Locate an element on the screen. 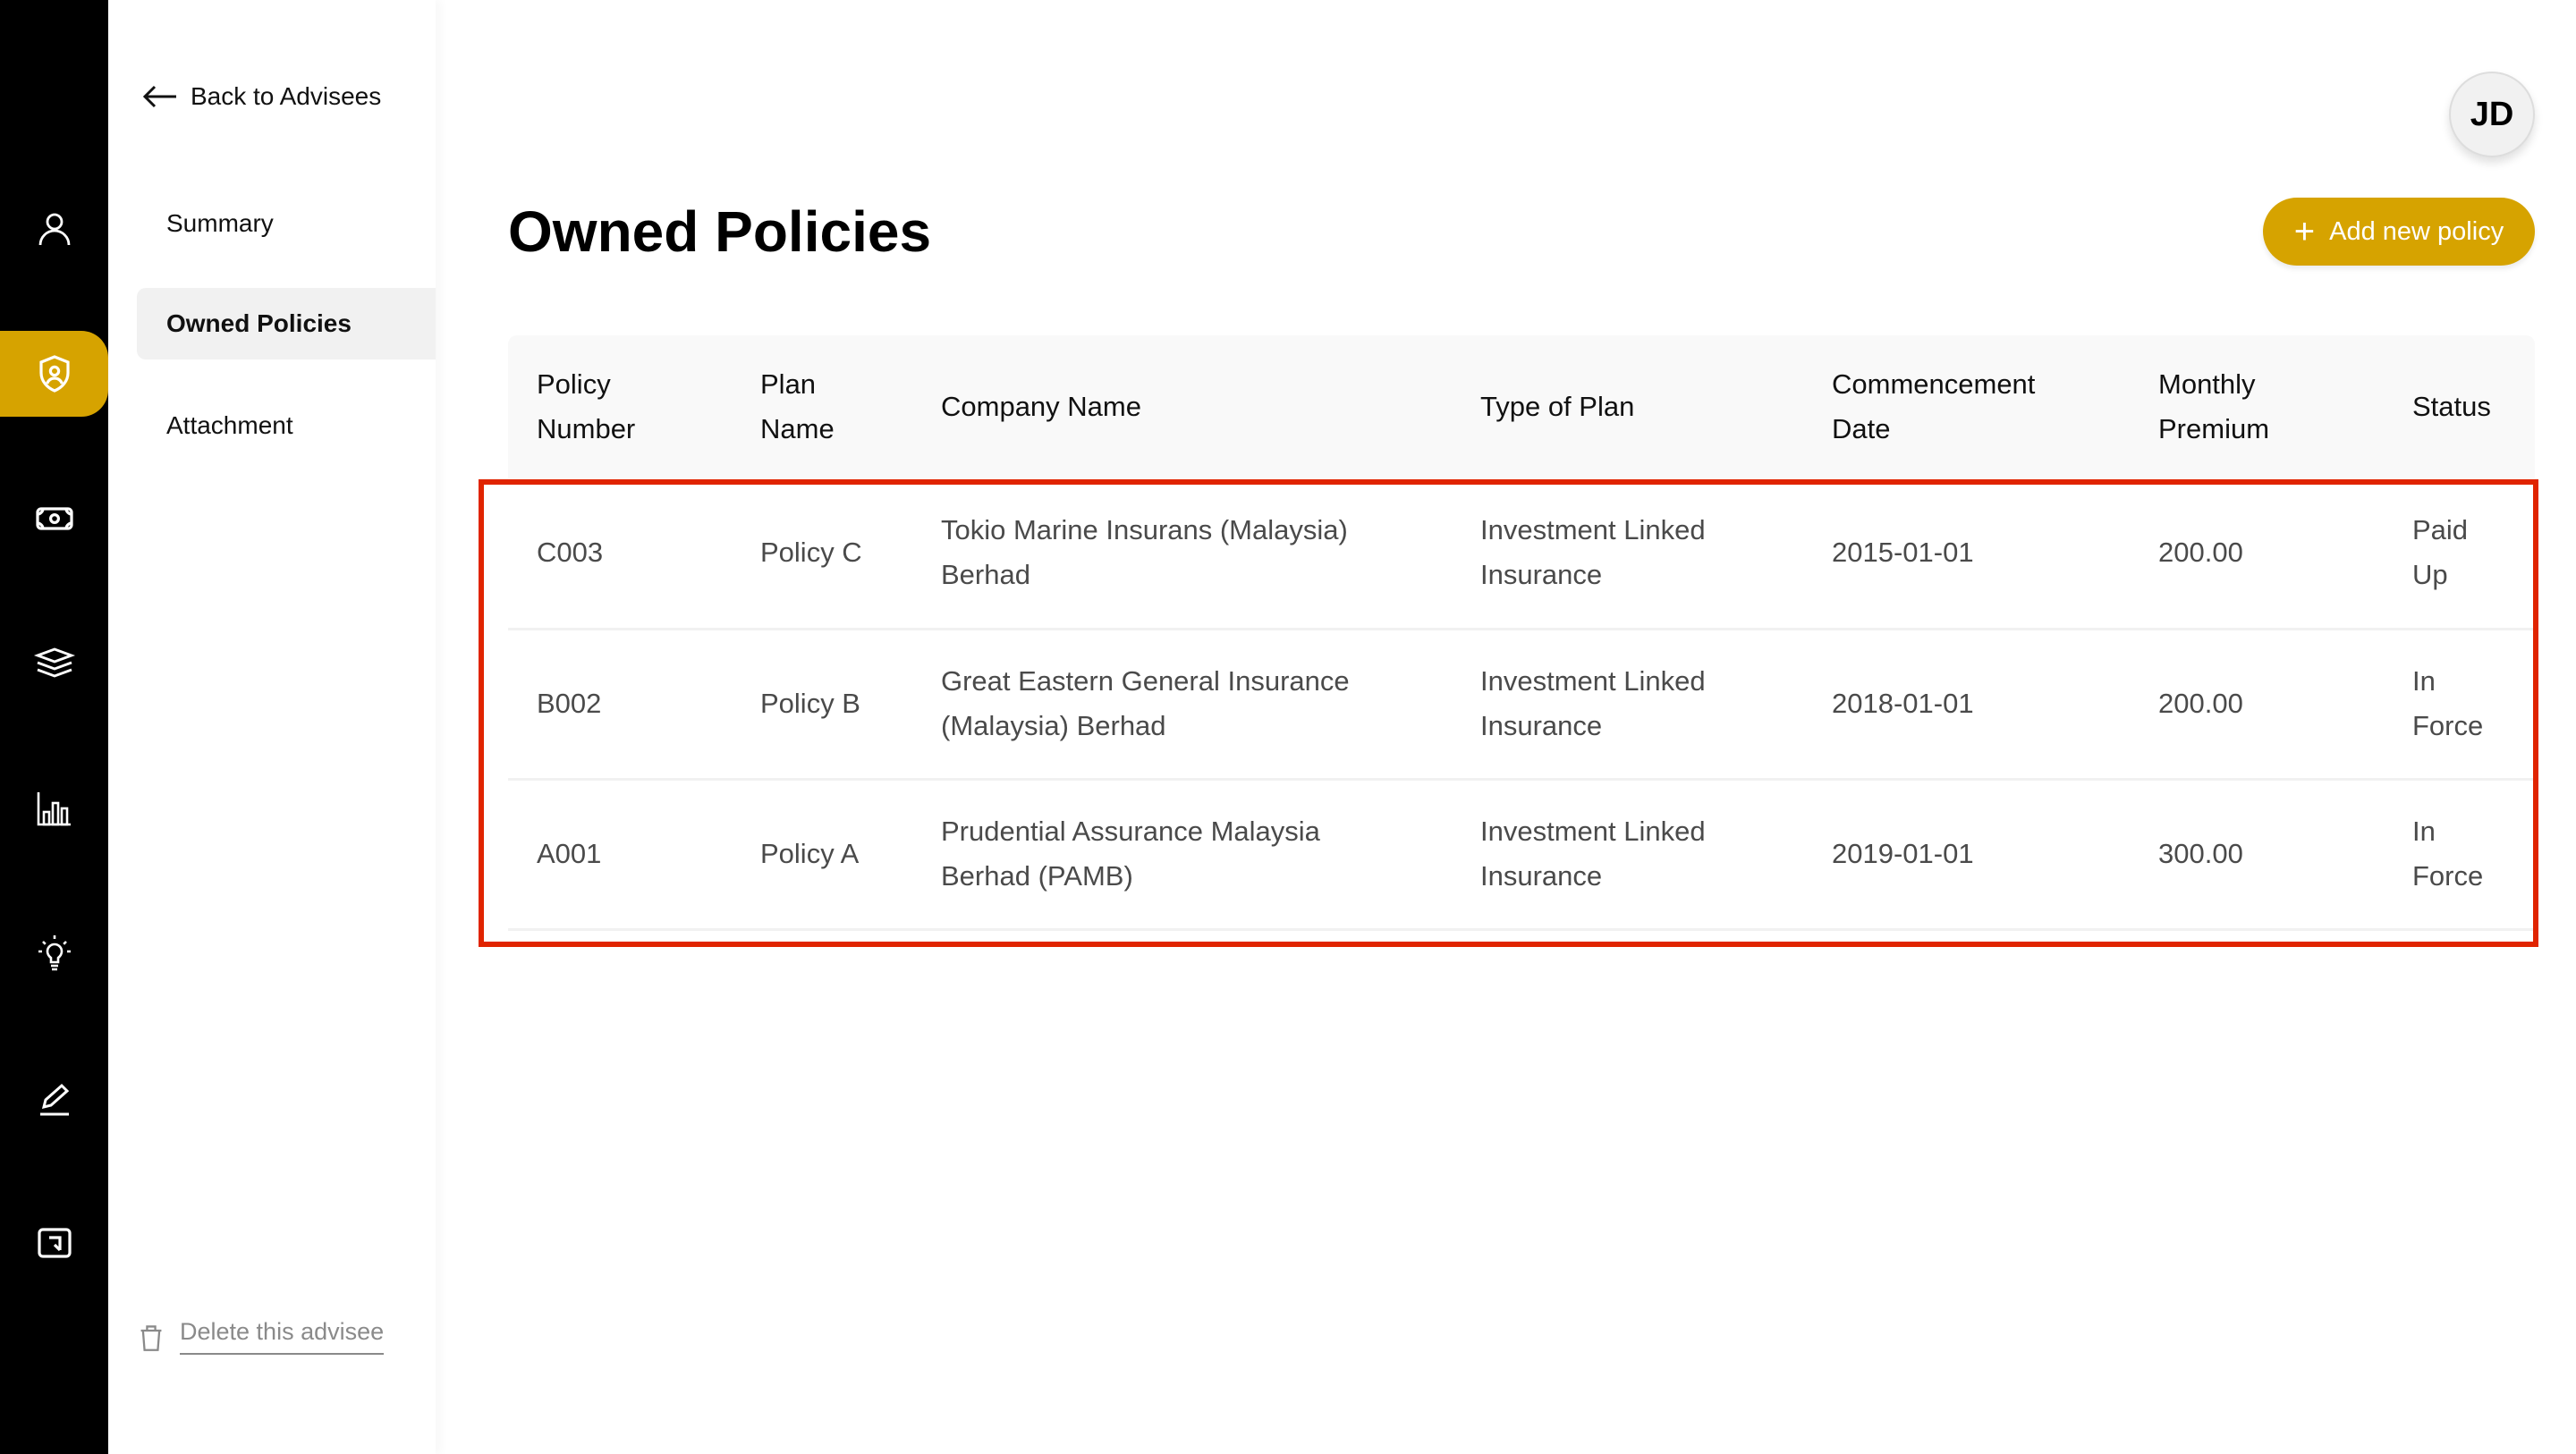 The height and width of the screenshot is (1454, 2576). logout-icon is located at coordinates (54, 1243).